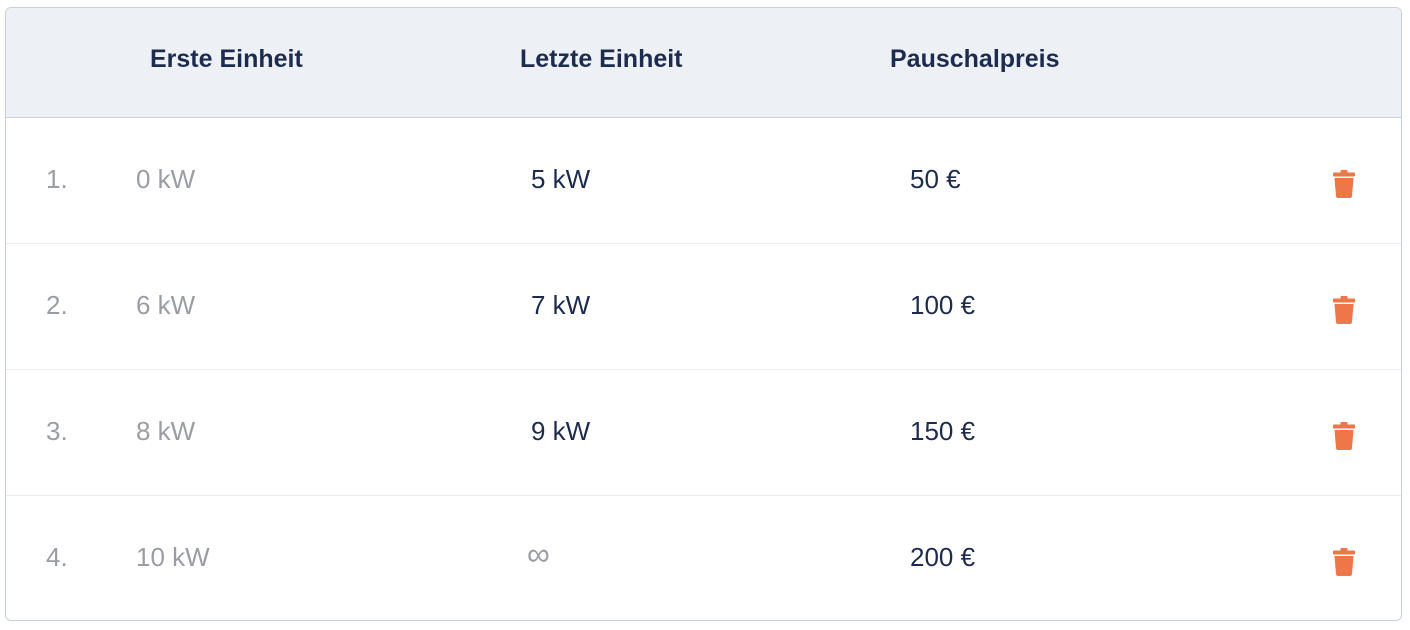 This screenshot has height=630, width=1410. I want to click on column-header-first-unit: Erste Einheit, so click(226, 59).